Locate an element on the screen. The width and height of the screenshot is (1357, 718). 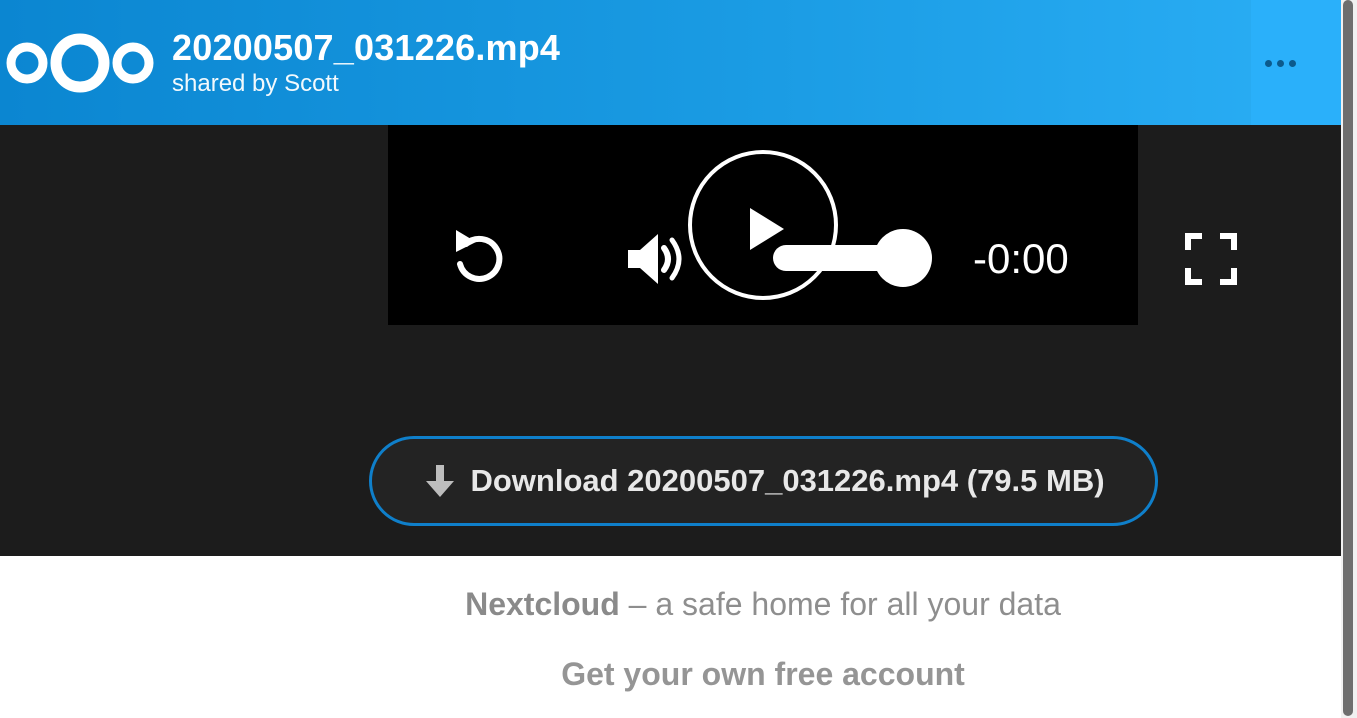
volume-slider-handle is located at coordinates (903, 258).